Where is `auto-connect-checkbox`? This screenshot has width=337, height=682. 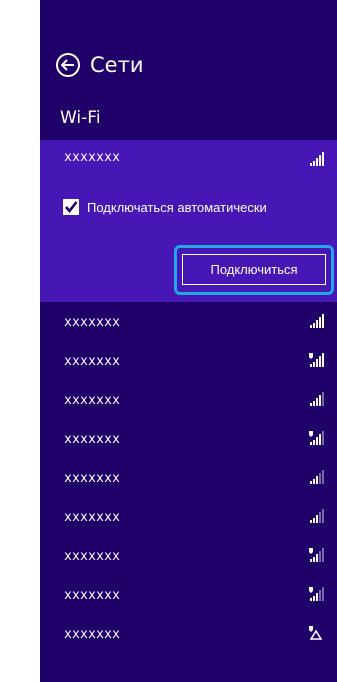 auto-connect-checkbox is located at coordinates (71, 207).